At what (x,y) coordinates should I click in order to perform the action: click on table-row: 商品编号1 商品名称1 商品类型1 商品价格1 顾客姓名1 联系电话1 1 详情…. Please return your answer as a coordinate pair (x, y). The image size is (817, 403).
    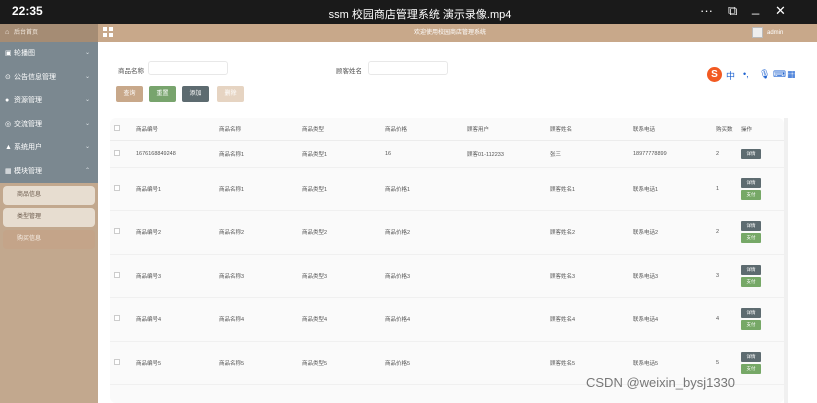
    Looking at the image, I should click on (447, 189).